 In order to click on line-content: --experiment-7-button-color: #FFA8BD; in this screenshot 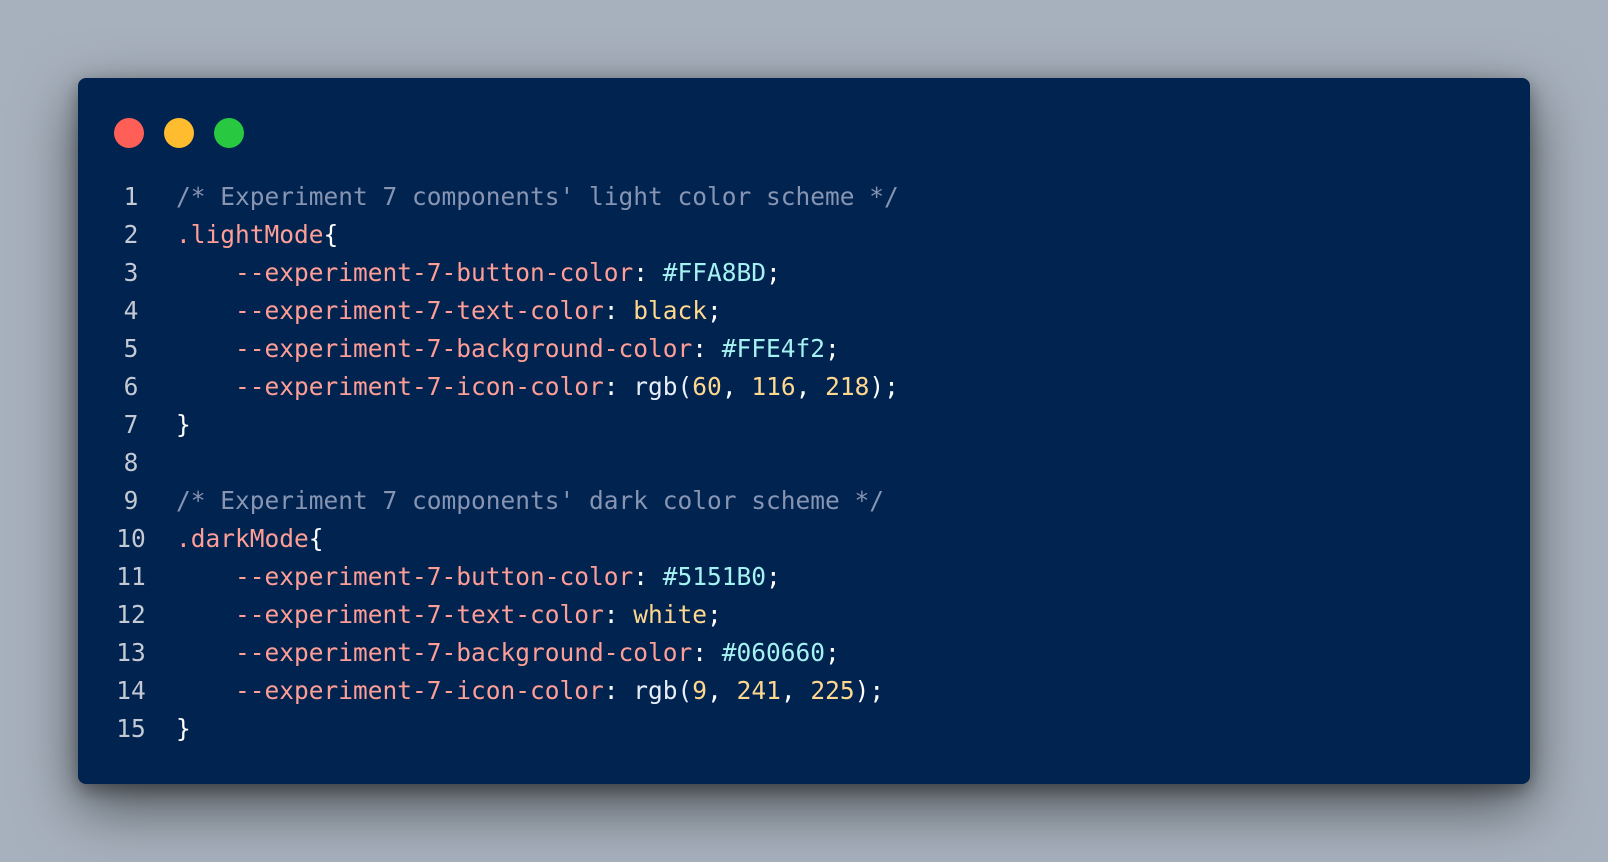, I will do `click(478, 273)`.